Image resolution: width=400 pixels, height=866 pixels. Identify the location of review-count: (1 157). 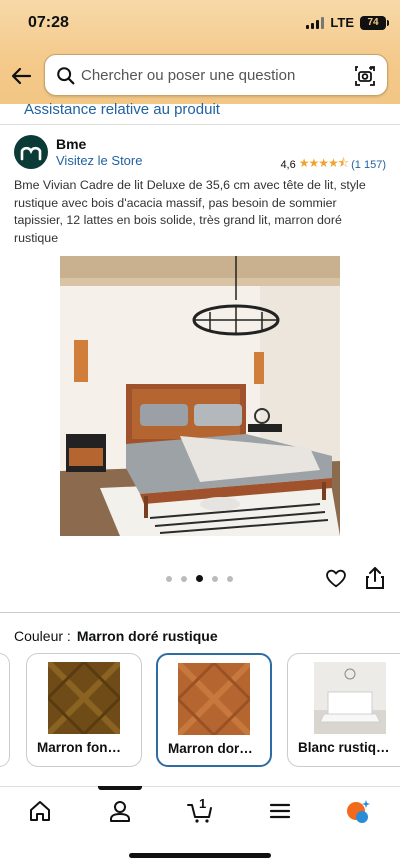
(368, 165).